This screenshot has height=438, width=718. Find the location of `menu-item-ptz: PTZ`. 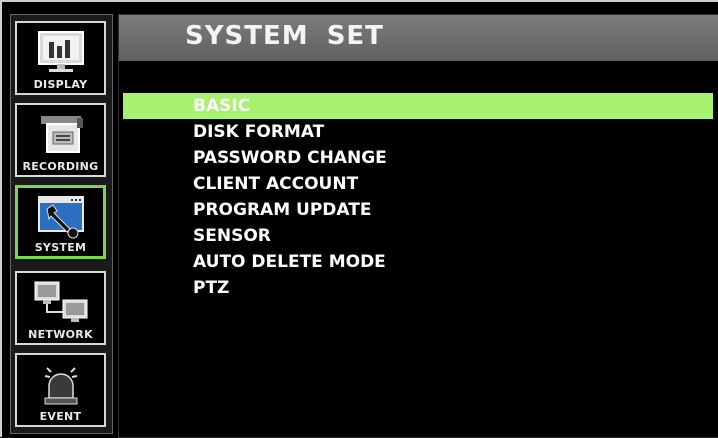

menu-item-ptz: PTZ is located at coordinates (418, 288).